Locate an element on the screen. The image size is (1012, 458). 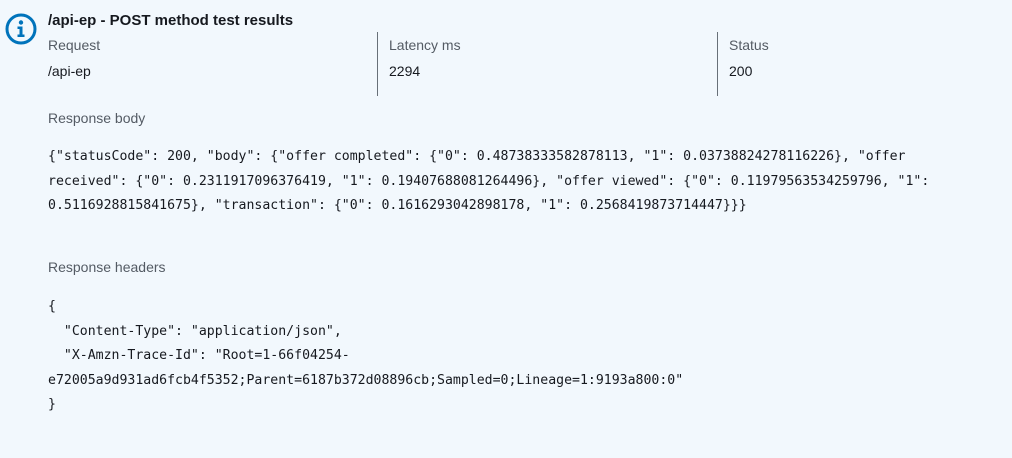
info-icon is located at coordinates (21, 29).